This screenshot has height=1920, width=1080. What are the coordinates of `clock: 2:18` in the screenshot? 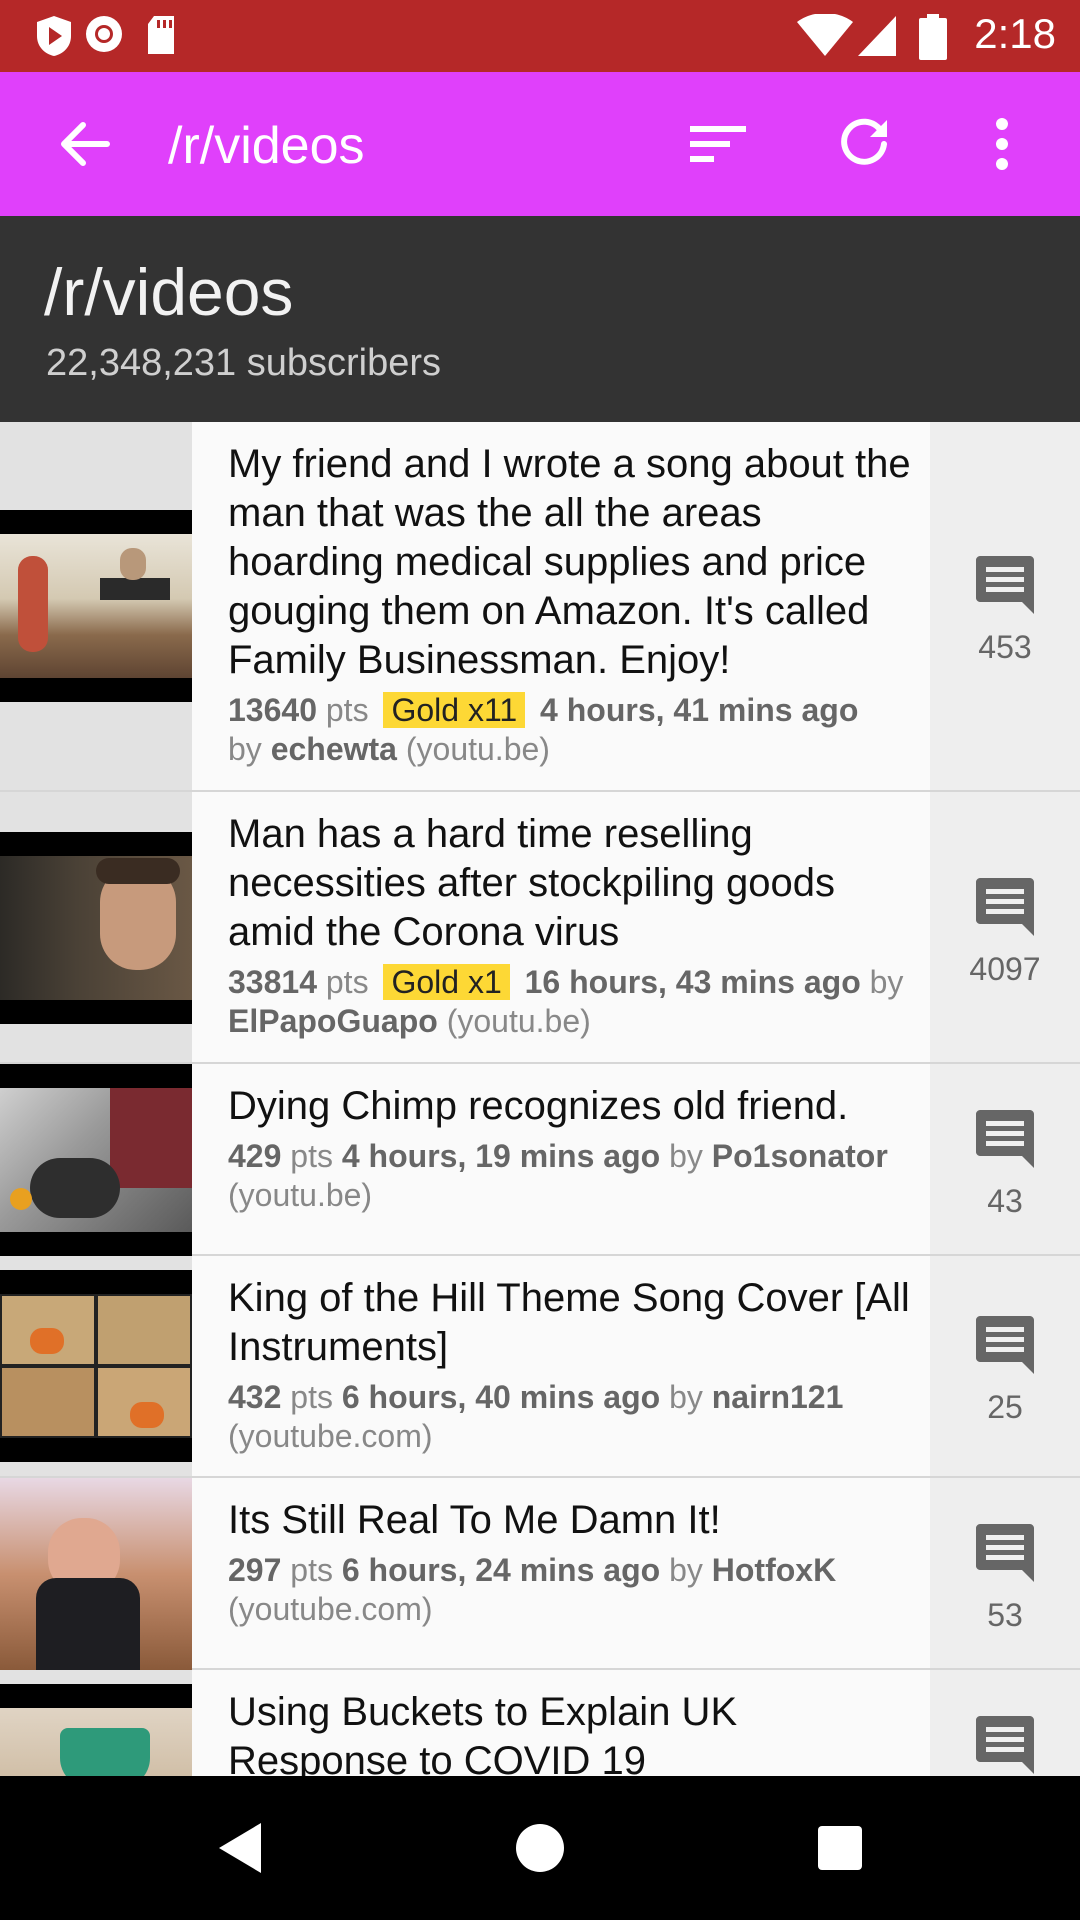 It's located at (1015, 33).